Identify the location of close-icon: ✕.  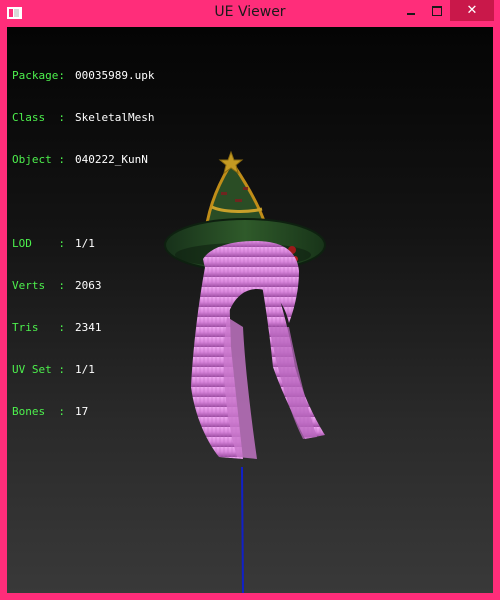
(472, 10).